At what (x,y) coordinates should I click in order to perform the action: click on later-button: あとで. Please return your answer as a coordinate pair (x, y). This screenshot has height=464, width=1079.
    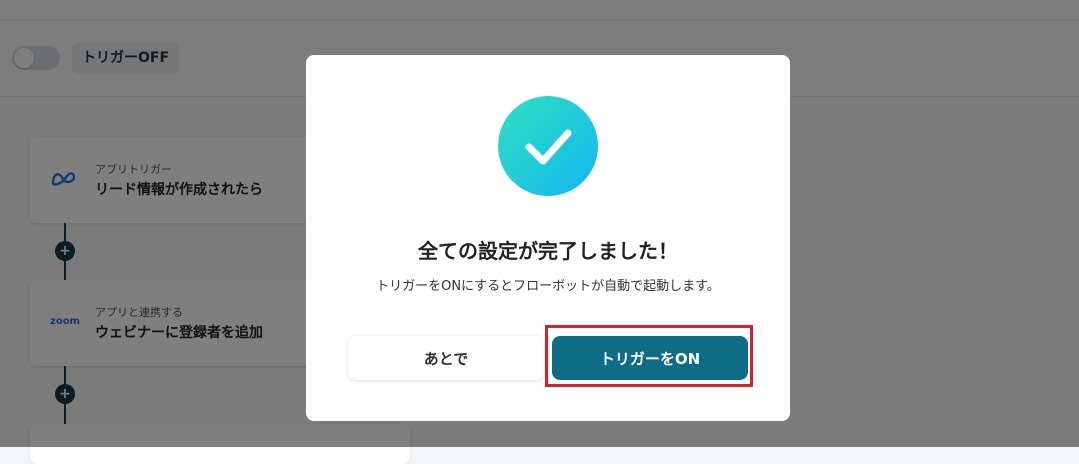
    Looking at the image, I should click on (446, 358).